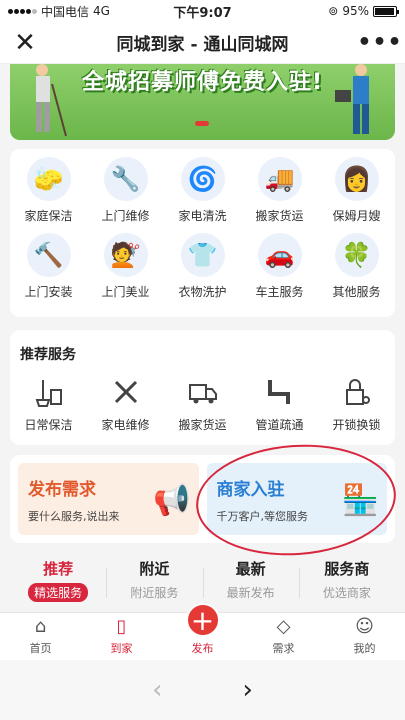 The image size is (405, 720). What do you see at coordinates (250, 569) in the screenshot?
I see `tab-name: 最新` at bounding box center [250, 569].